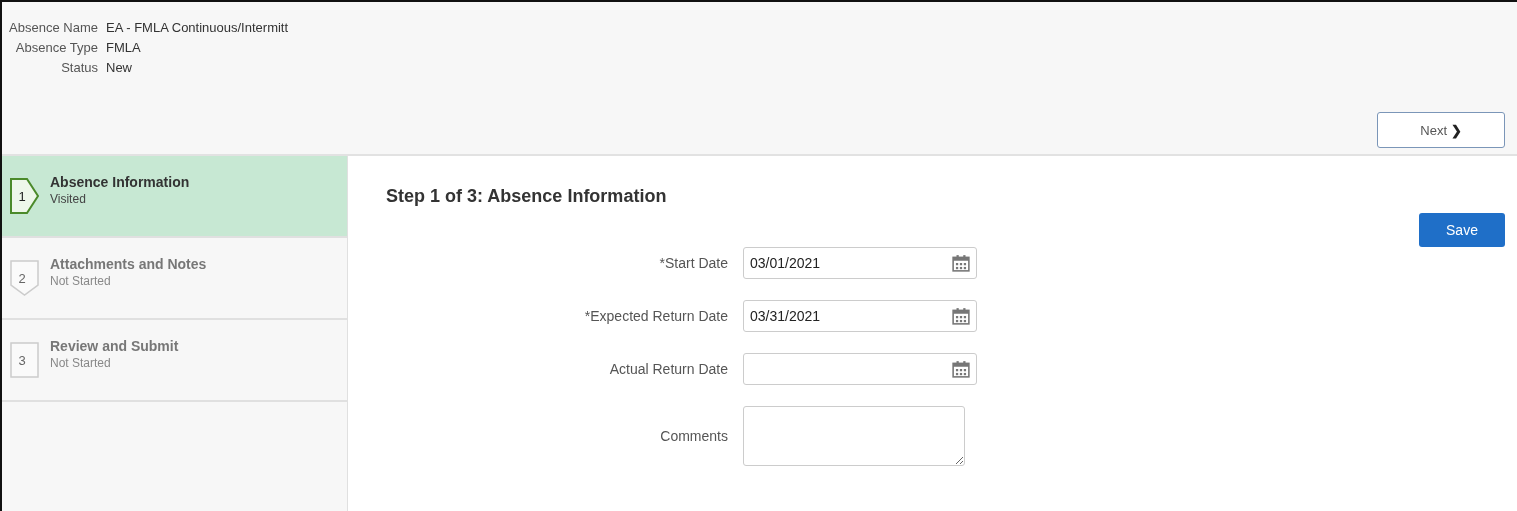  I want to click on next-button: Next ❯, so click(1441, 130).